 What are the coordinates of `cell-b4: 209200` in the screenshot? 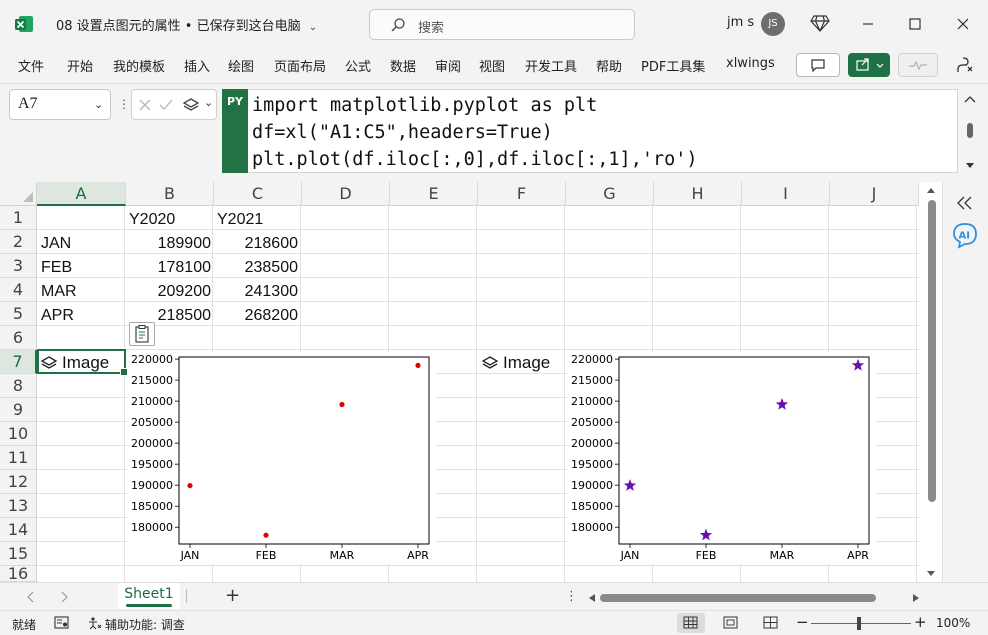 It's located at (168, 292).